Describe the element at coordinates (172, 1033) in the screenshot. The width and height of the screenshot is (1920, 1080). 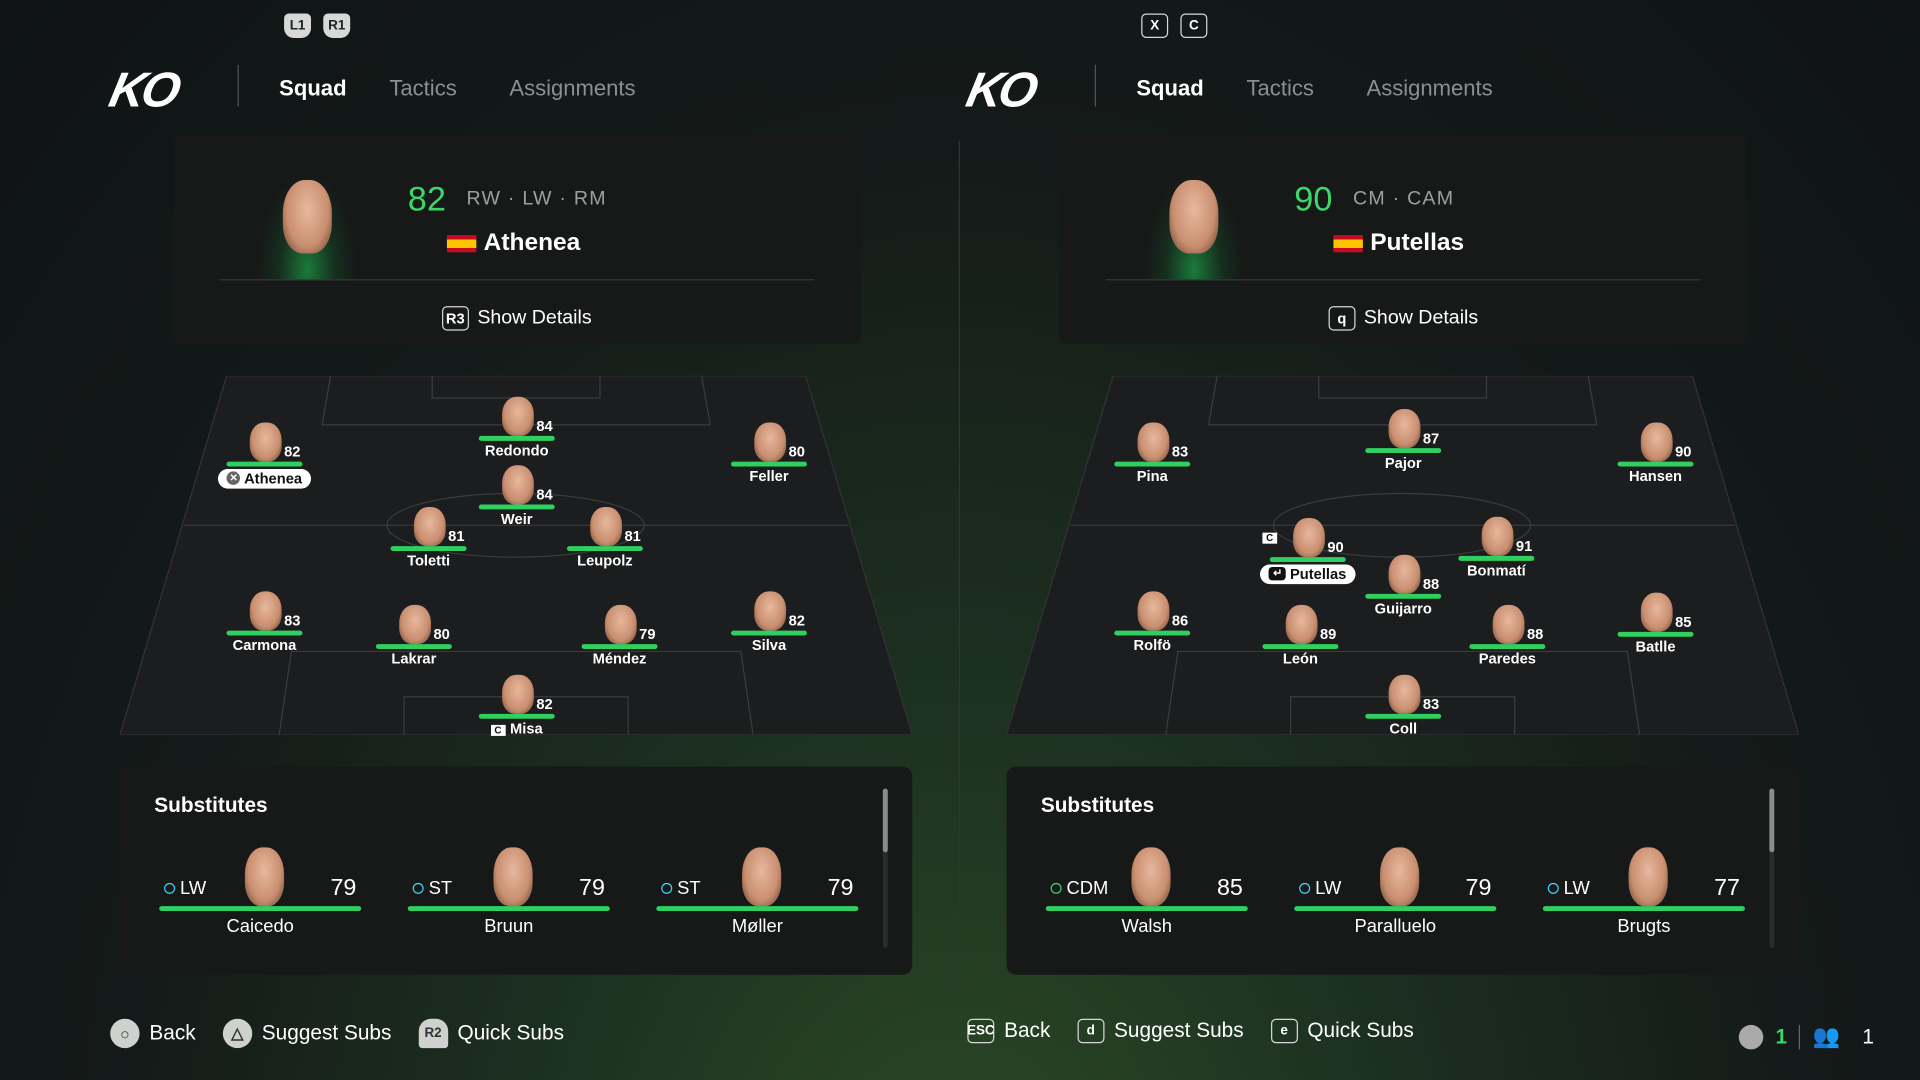
I see `footer-label: Back` at that location.